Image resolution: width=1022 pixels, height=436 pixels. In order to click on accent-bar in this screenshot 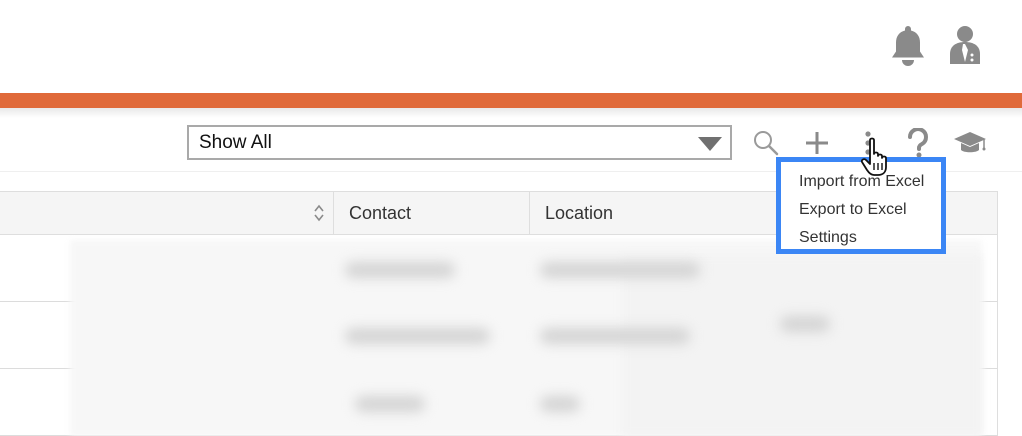, I will do `click(511, 100)`.